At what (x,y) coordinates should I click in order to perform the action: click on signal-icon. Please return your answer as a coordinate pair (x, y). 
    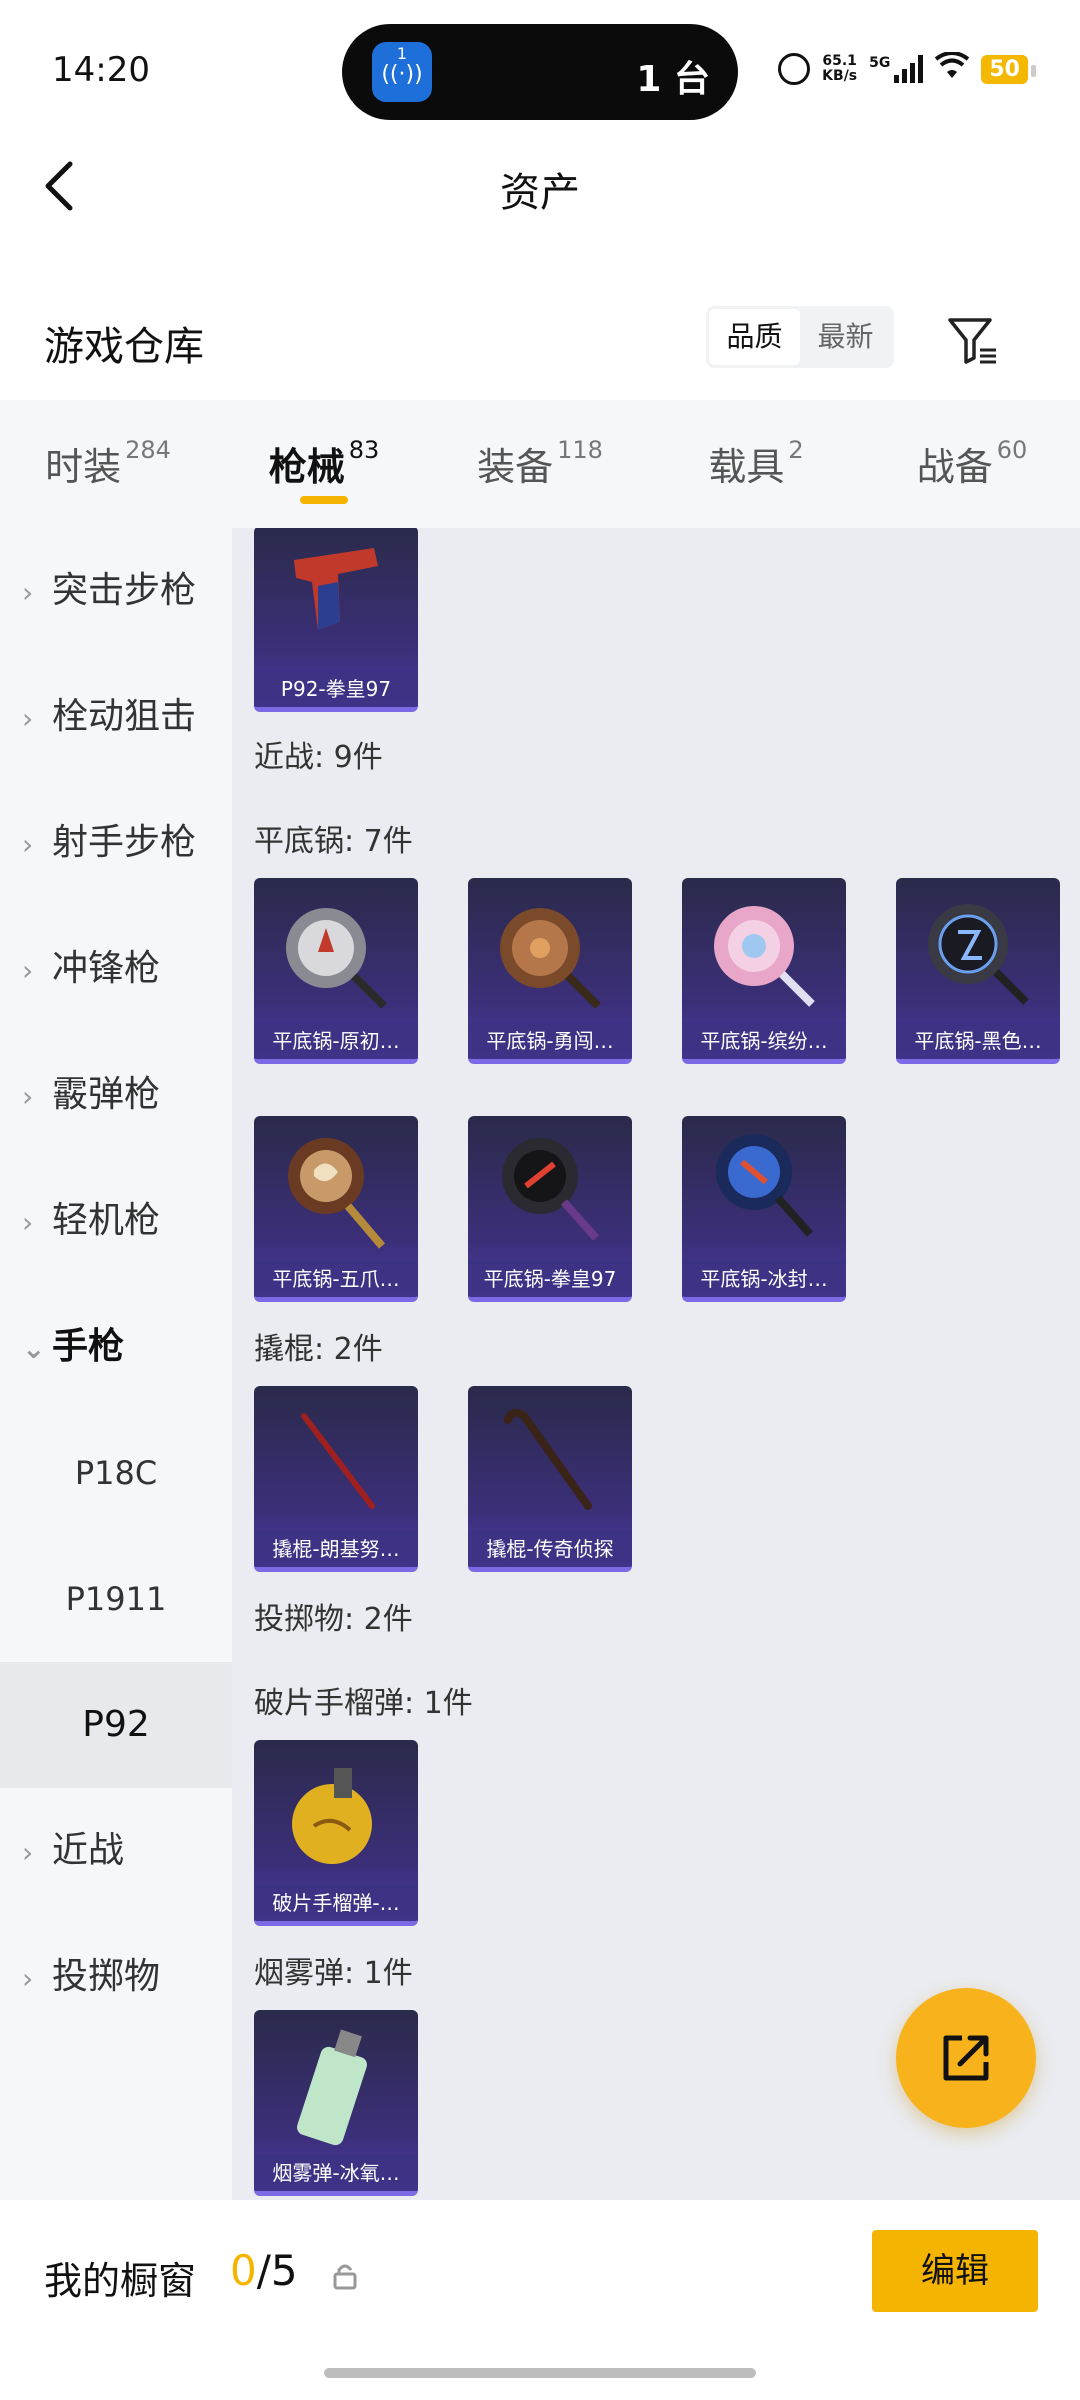
    Looking at the image, I should click on (909, 69).